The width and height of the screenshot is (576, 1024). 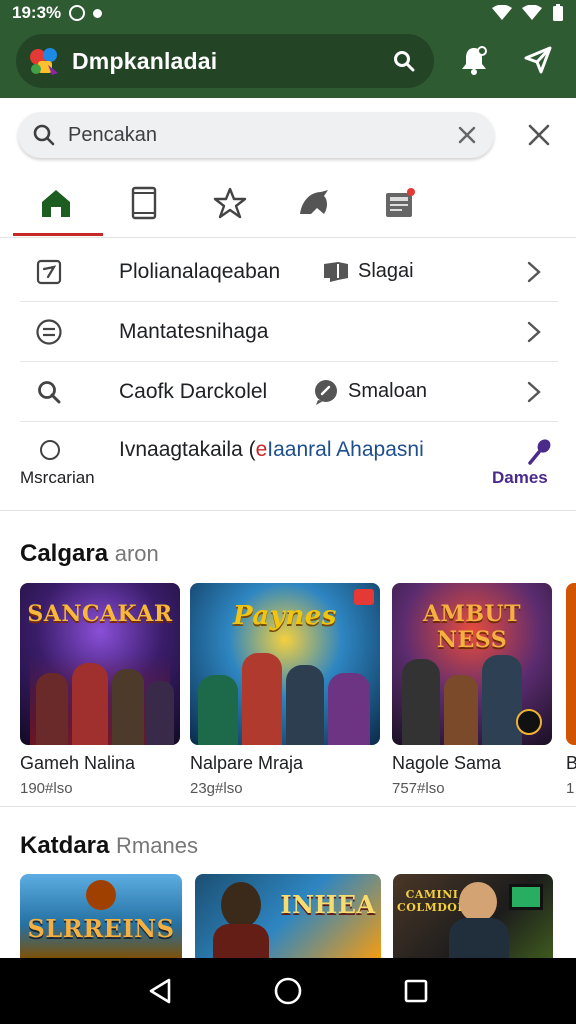 I want to click on game-card-image: INHEA, so click(x=288, y=916).